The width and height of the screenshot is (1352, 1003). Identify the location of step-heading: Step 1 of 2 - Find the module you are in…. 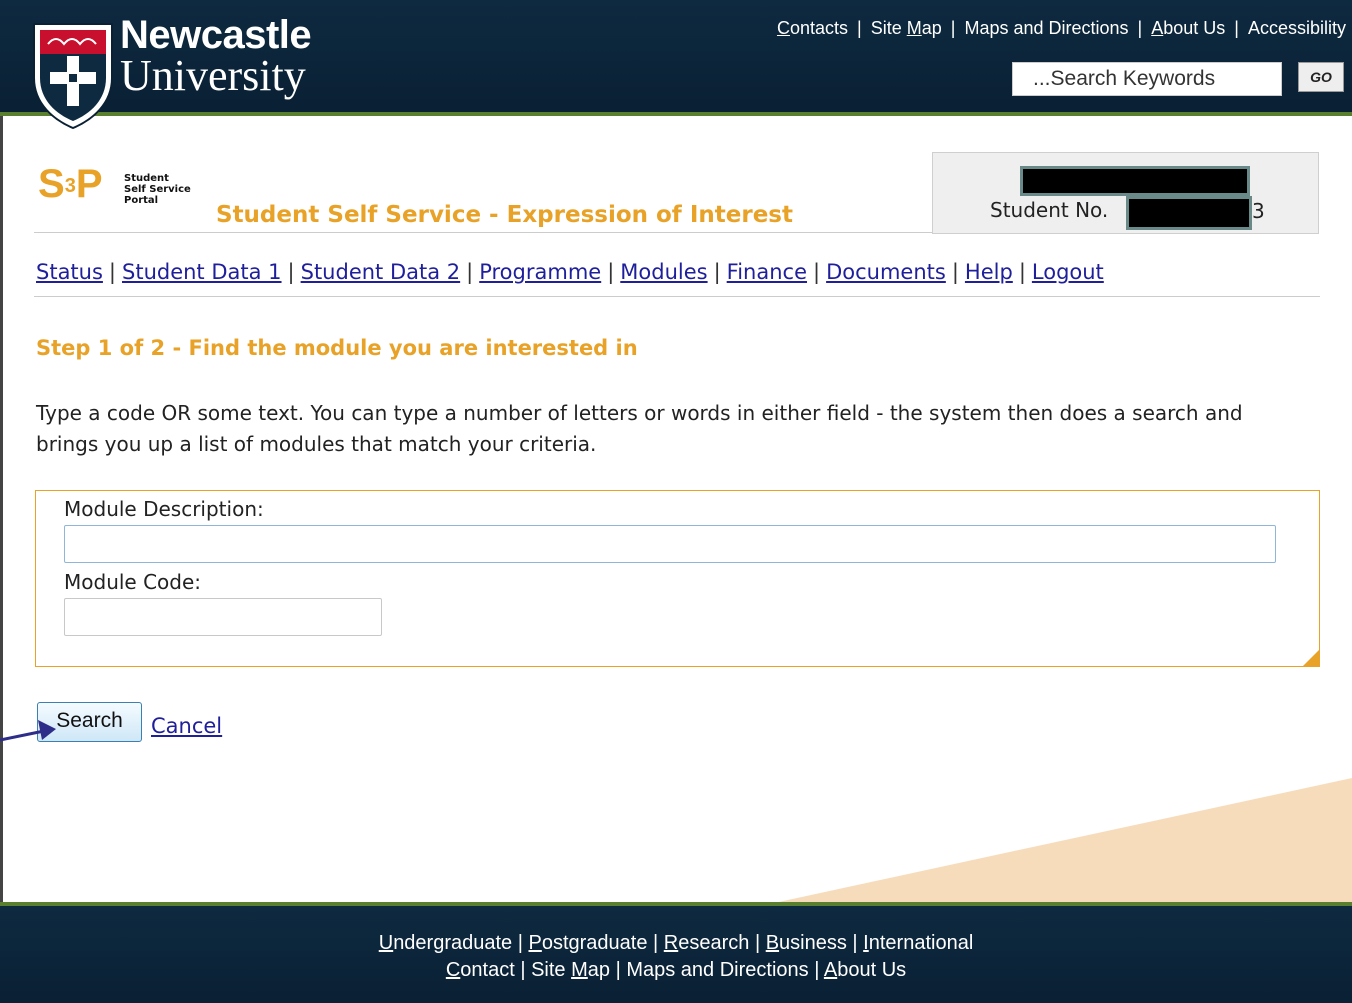
(337, 348).